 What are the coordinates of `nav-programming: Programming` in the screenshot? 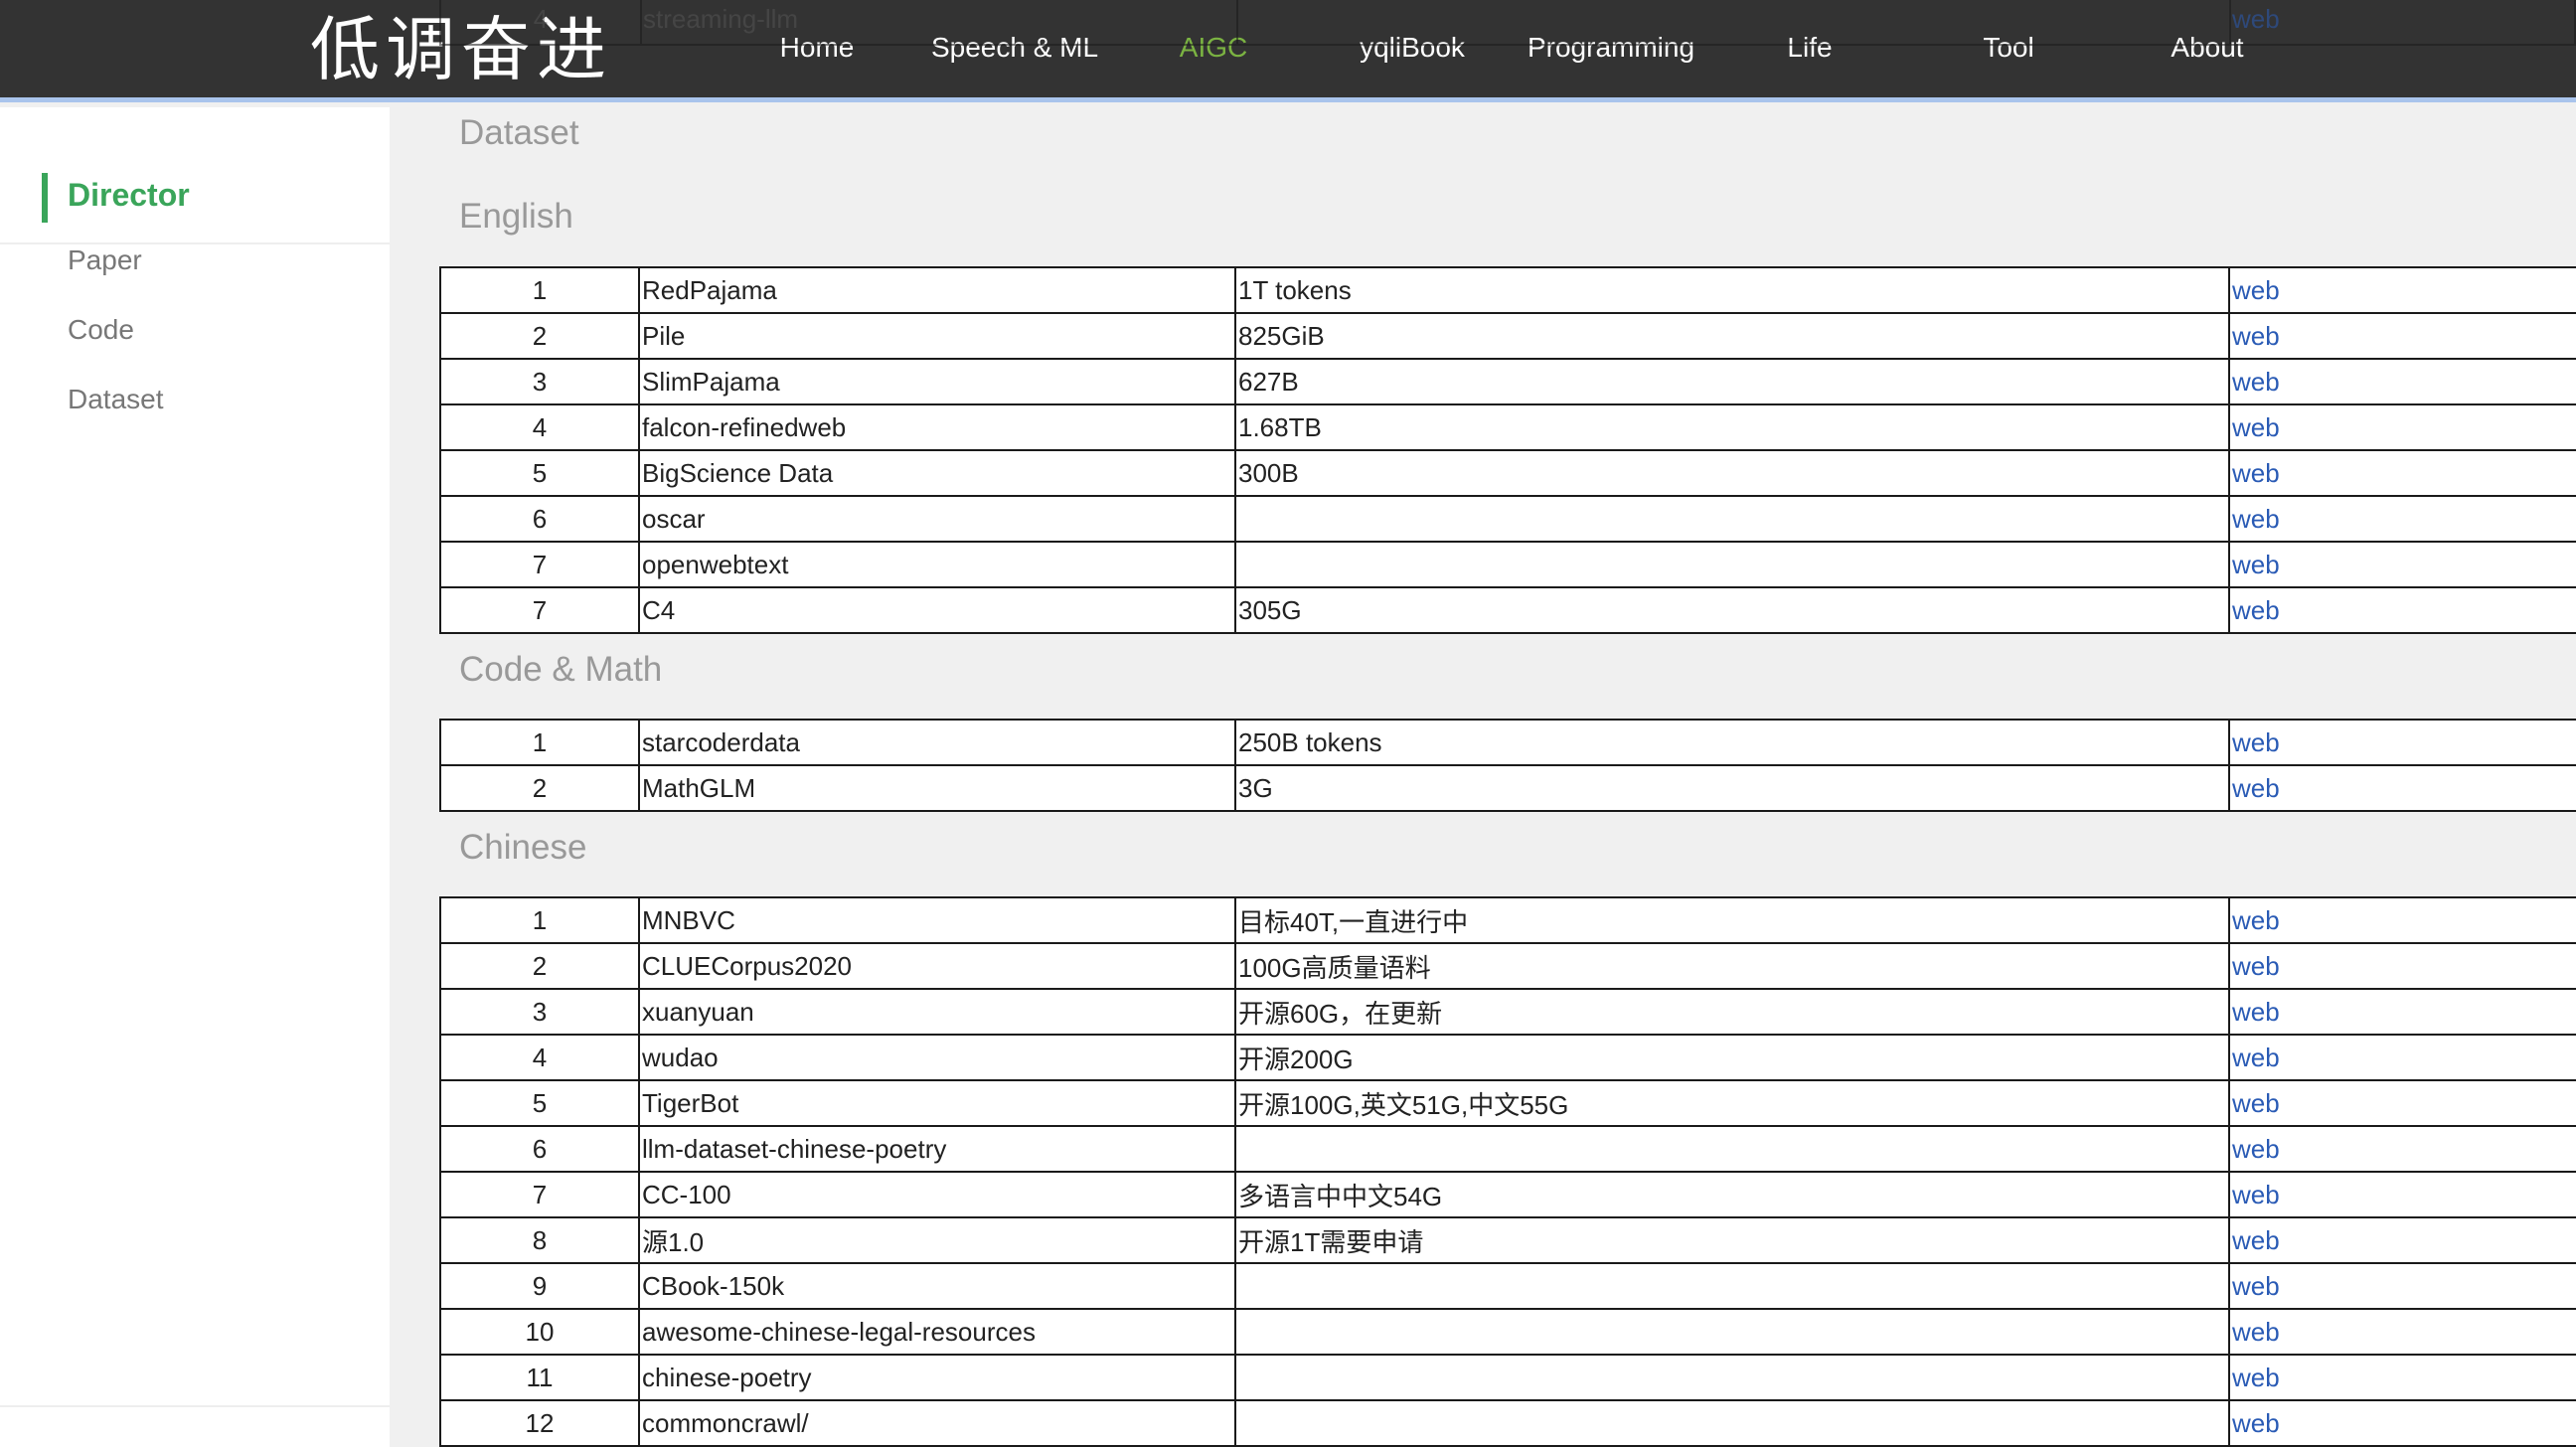 It's located at (1611, 48).